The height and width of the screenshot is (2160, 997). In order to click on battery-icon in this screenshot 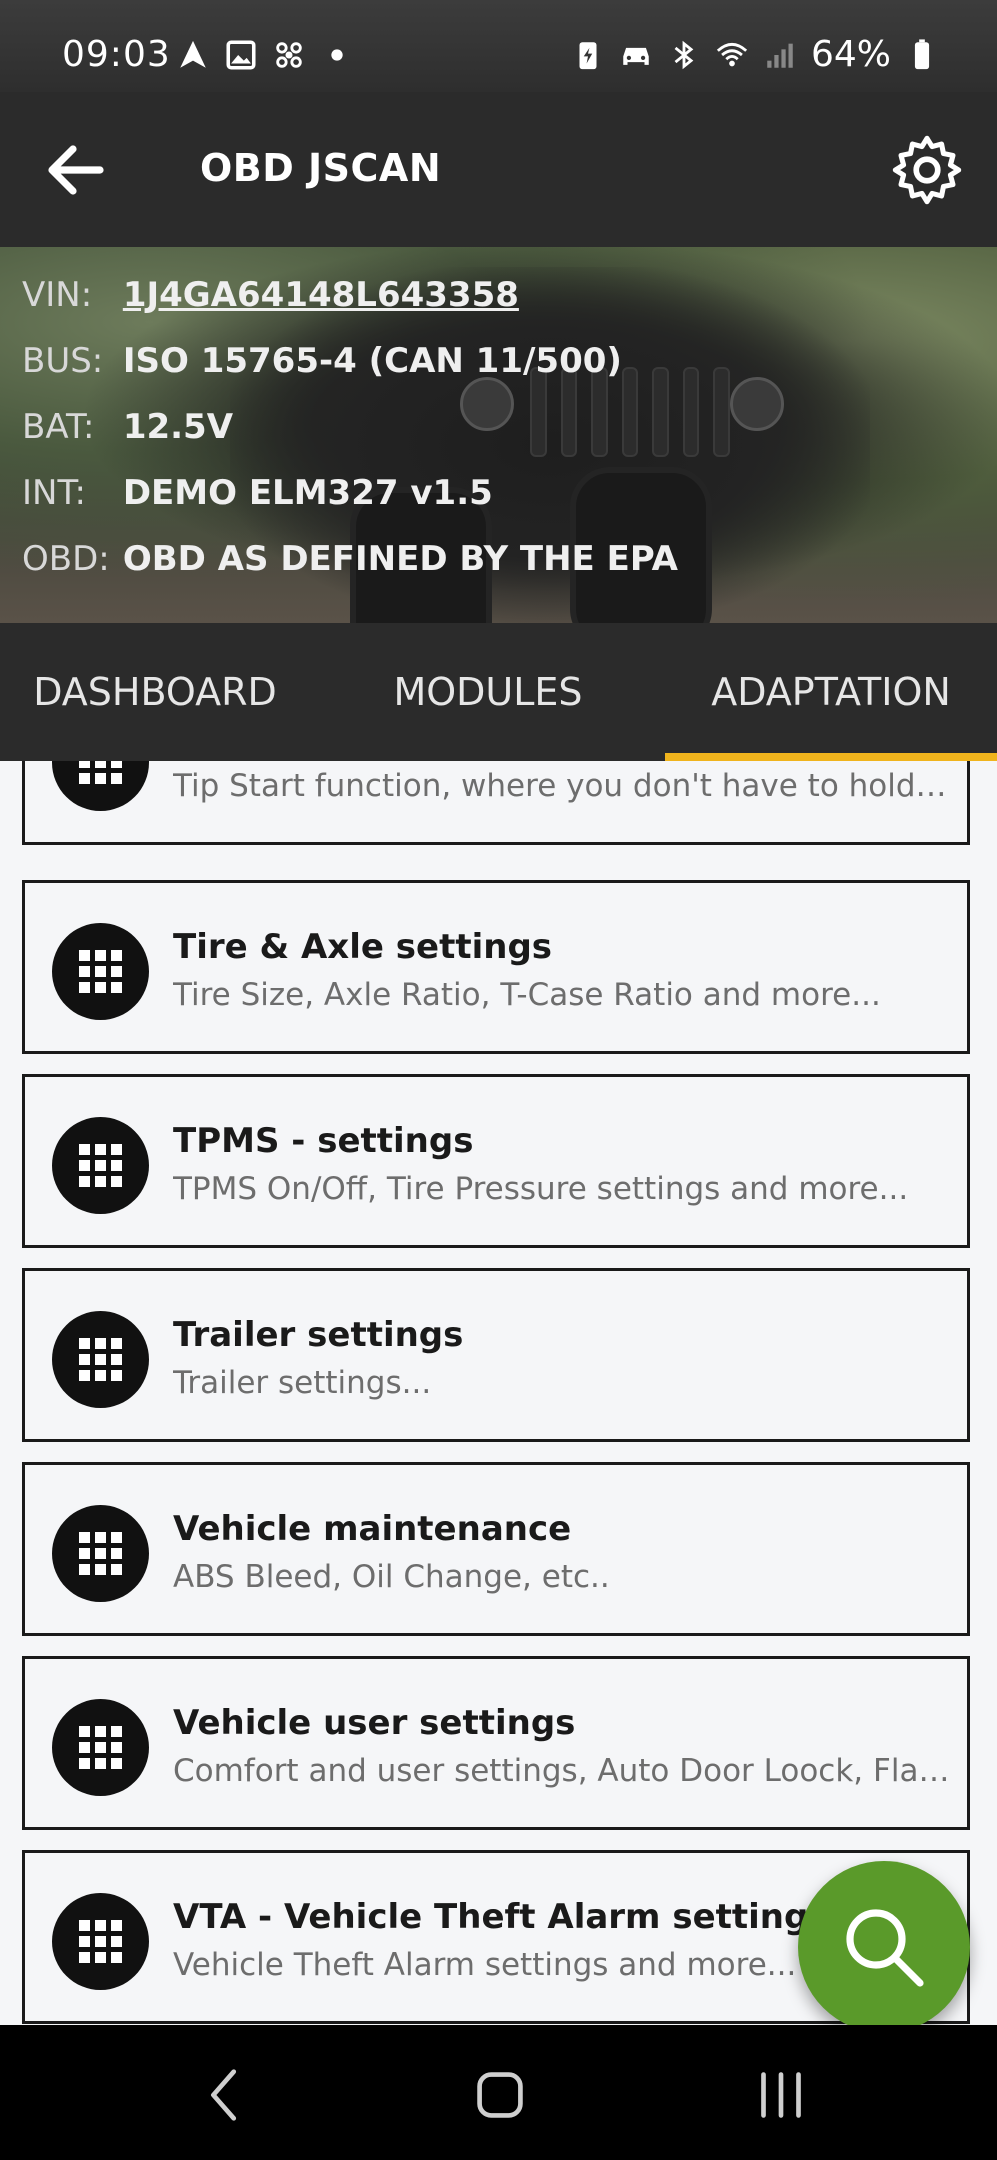, I will do `click(922, 53)`.